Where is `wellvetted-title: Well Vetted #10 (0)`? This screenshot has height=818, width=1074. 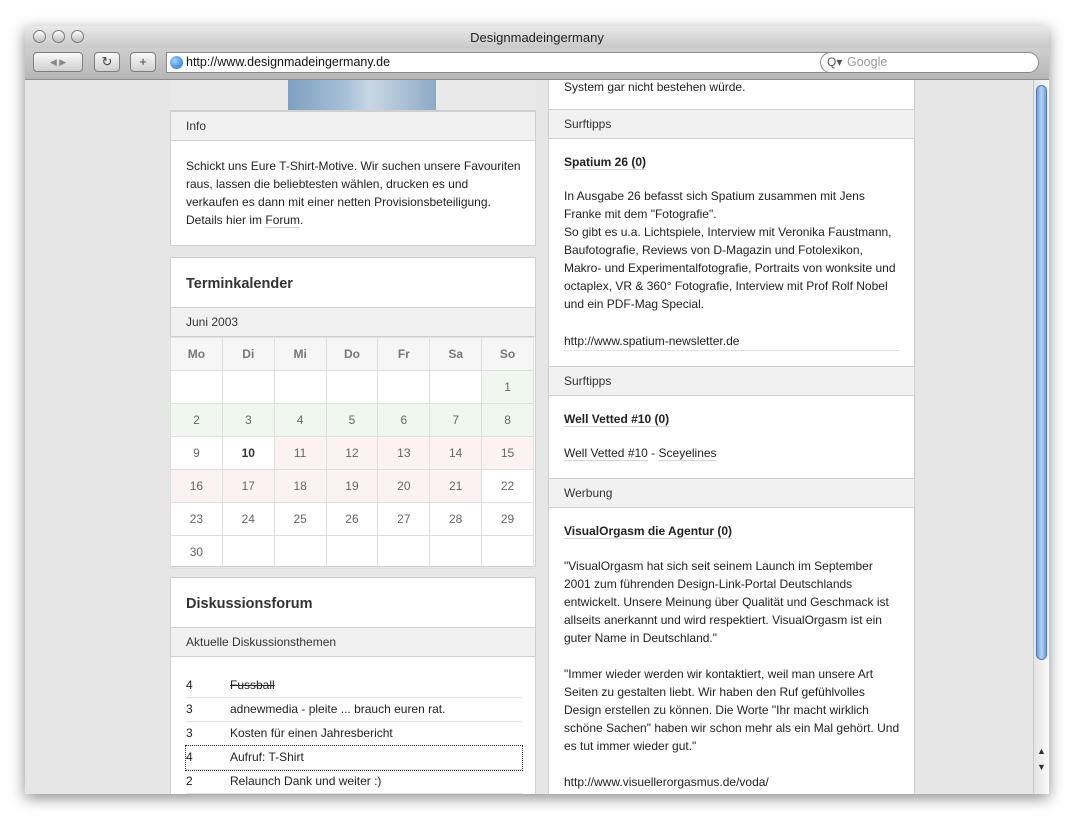 wellvetted-title: Well Vetted #10 (0) is located at coordinates (617, 419).